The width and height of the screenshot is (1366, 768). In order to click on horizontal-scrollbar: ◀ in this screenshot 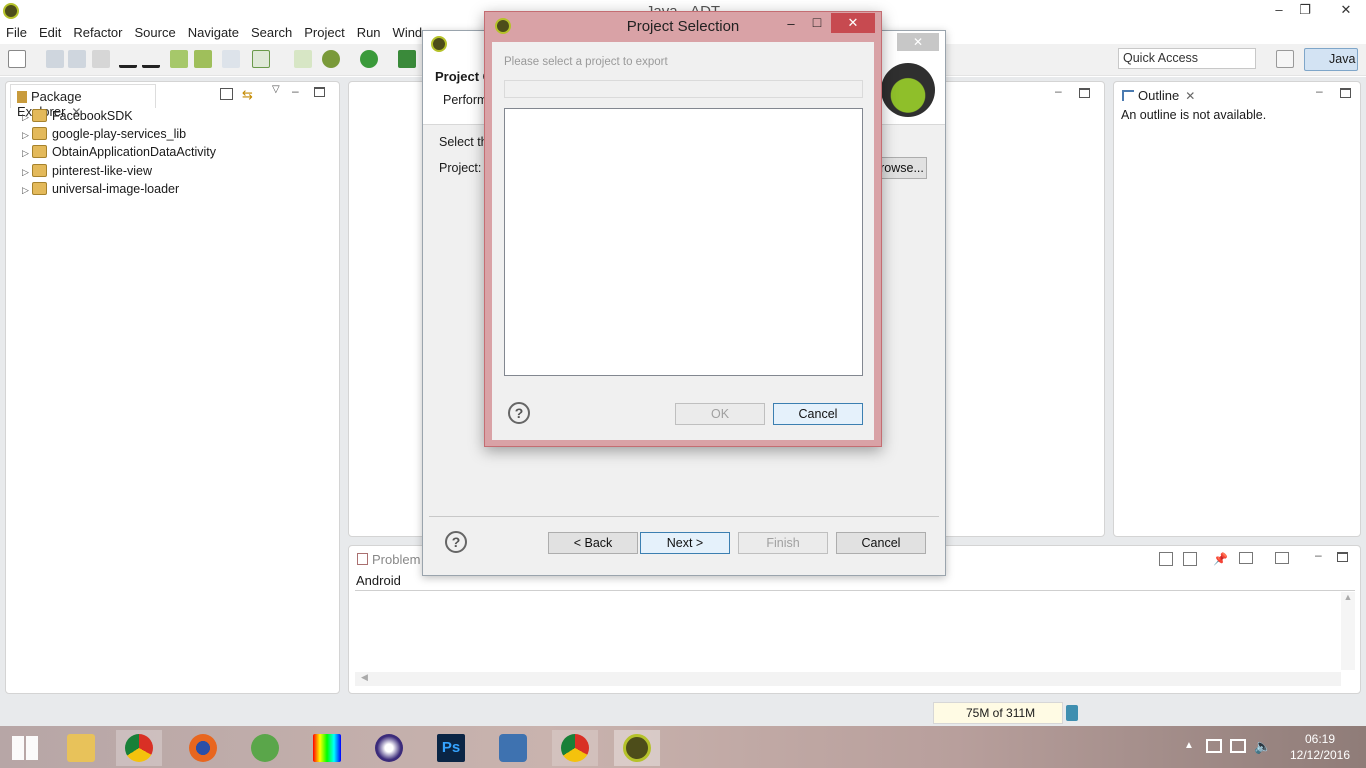, I will do `click(848, 679)`.